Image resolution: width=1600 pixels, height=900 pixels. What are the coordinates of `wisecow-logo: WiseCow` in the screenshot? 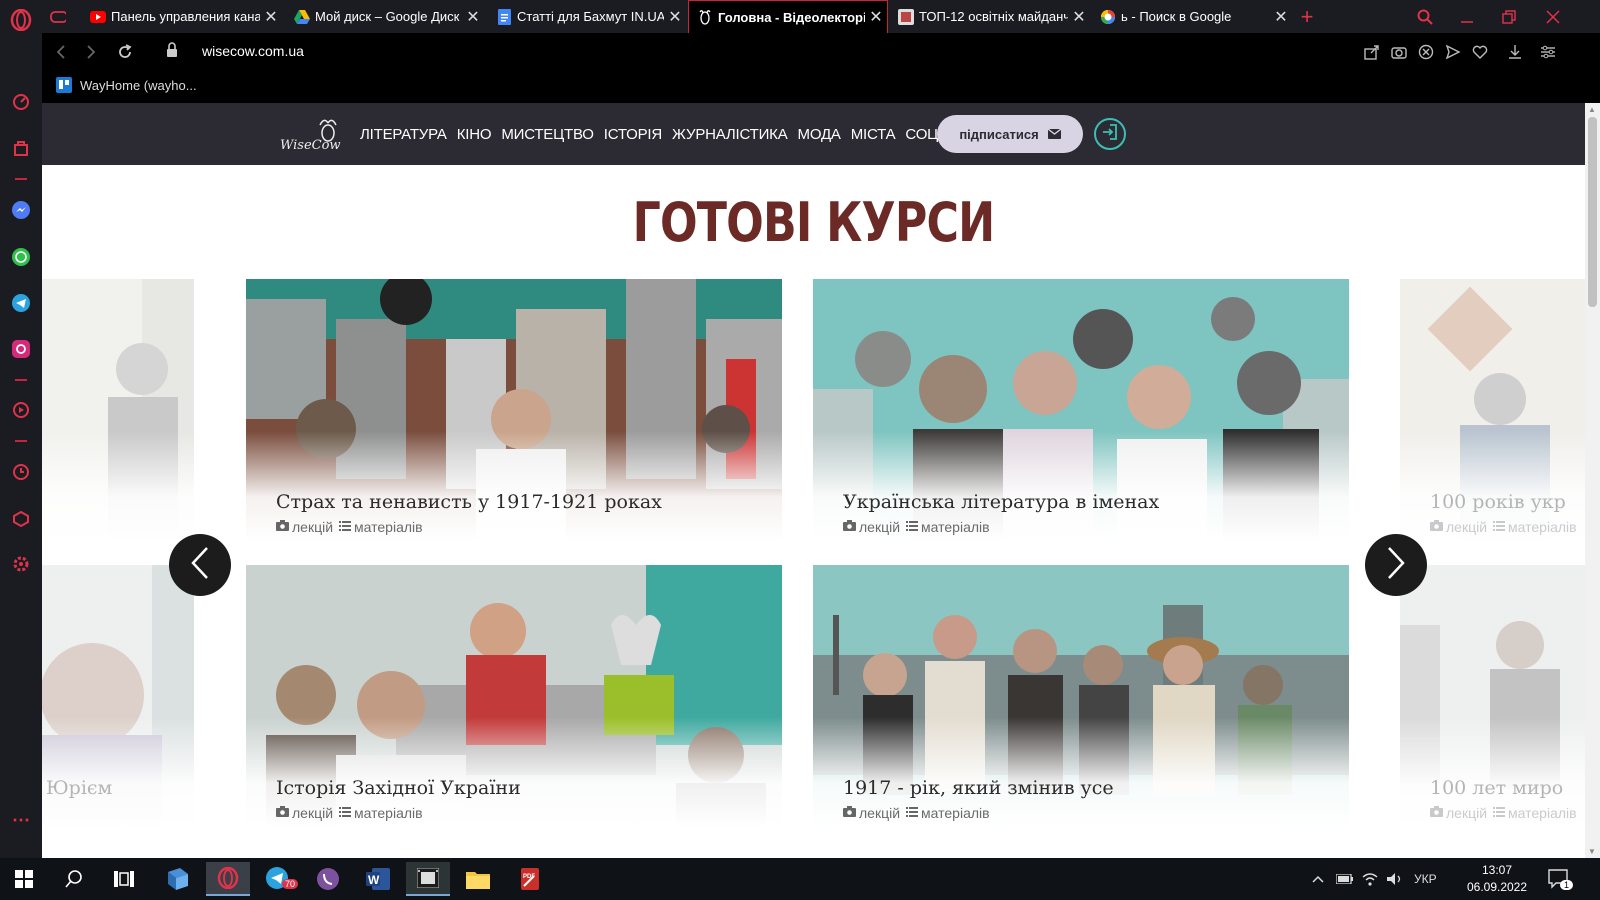 It's located at (311, 137).